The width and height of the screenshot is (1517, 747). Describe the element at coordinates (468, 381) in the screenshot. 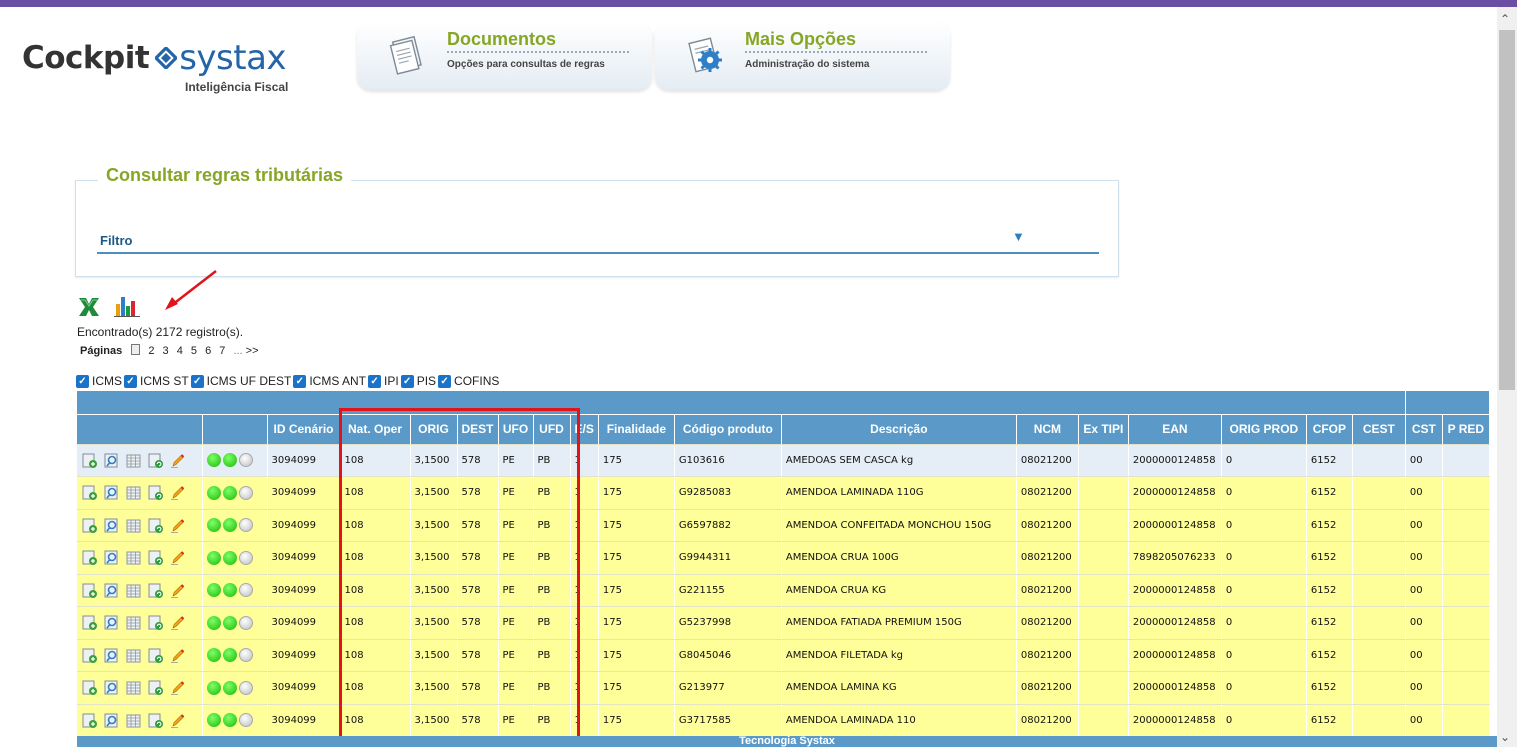

I see `checkbox-cofins: ✓ COFINS` at that location.